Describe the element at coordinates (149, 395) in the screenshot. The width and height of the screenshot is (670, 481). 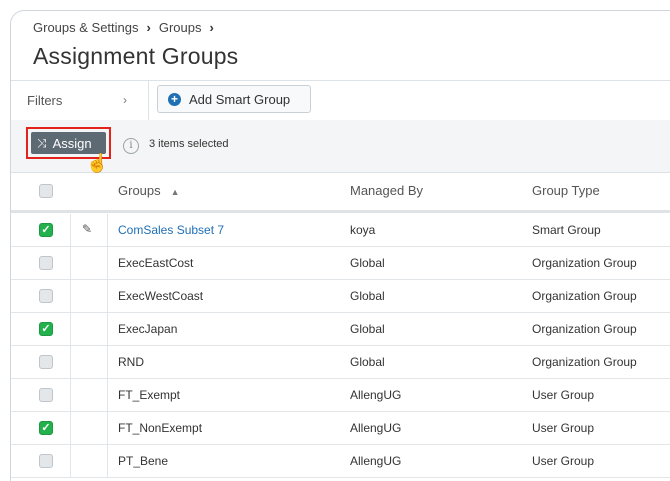
I see `group-name: FT_Exempt` at that location.